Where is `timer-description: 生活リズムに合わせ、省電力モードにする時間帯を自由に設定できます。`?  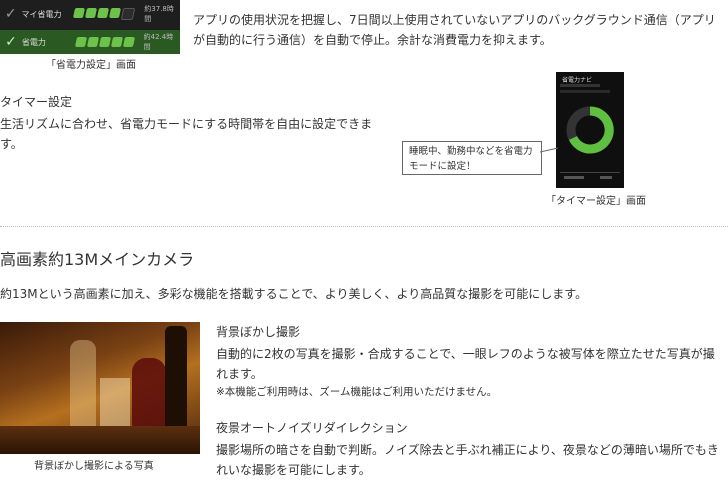
timer-description: 生活リズムに合わせ、省電力モードにする時間帯を自由に設定できます。 is located at coordinates (186, 134).